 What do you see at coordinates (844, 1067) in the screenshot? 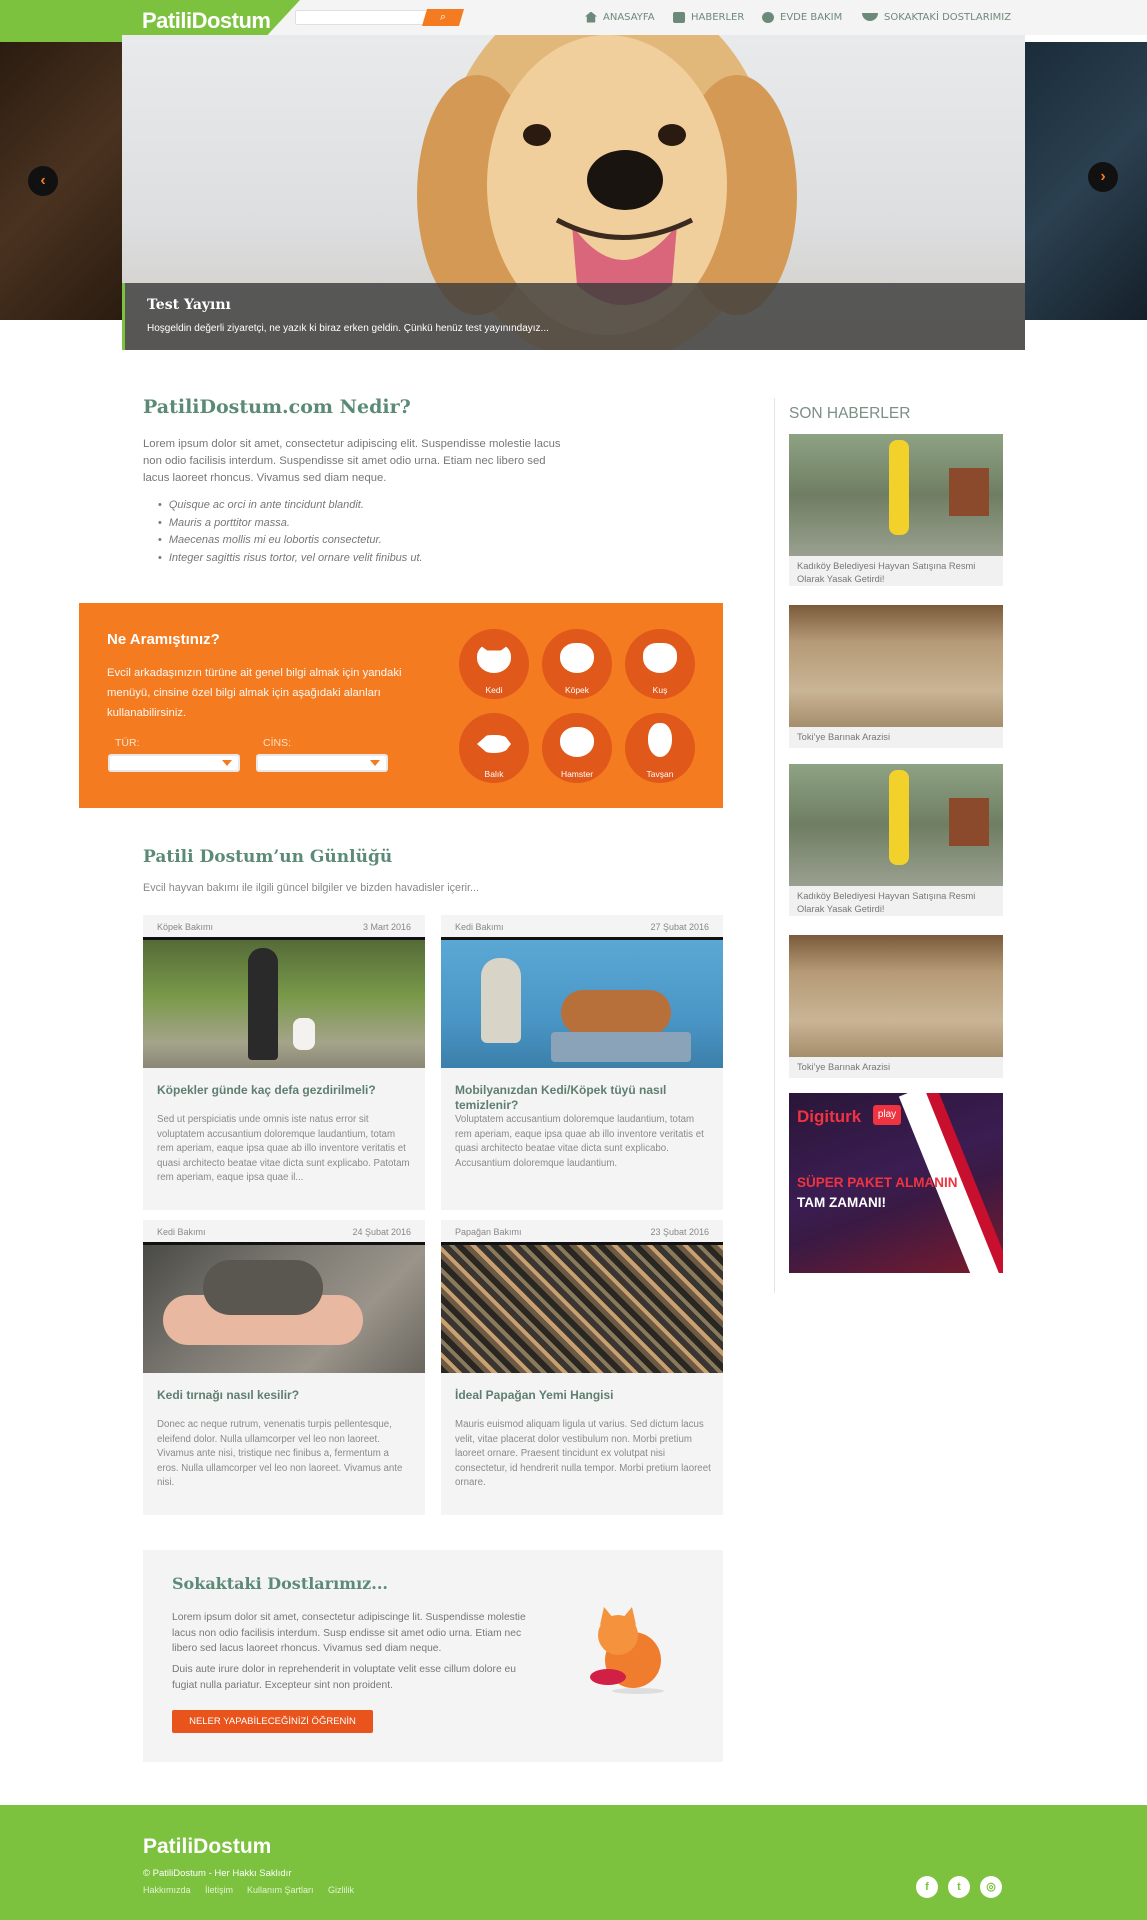
I see `news-caption: Toki’ye Barınak Arazisi` at bounding box center [844, 1067].